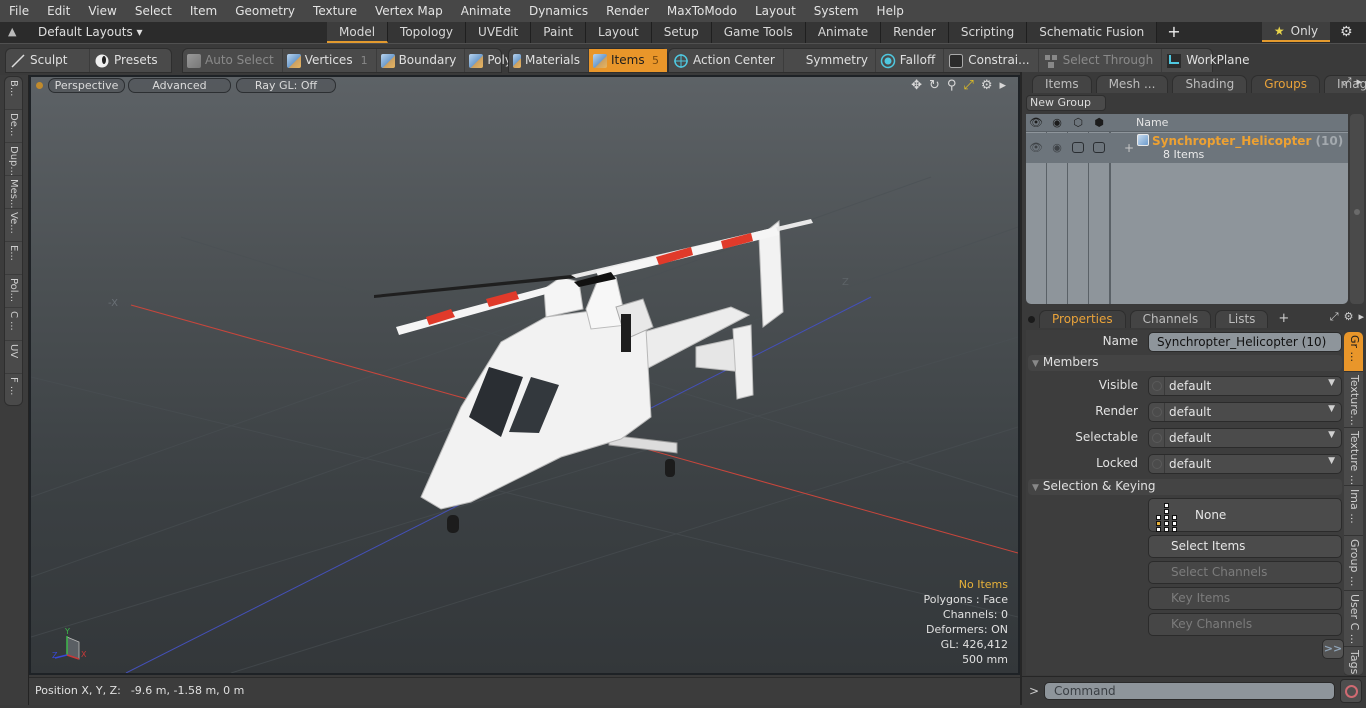 Image resolution: width=1366 pixels, height=708 pixels. Describe the element at coordinates (58, 11) in the screenshot. I see `menu-edit: Edit` at that location.